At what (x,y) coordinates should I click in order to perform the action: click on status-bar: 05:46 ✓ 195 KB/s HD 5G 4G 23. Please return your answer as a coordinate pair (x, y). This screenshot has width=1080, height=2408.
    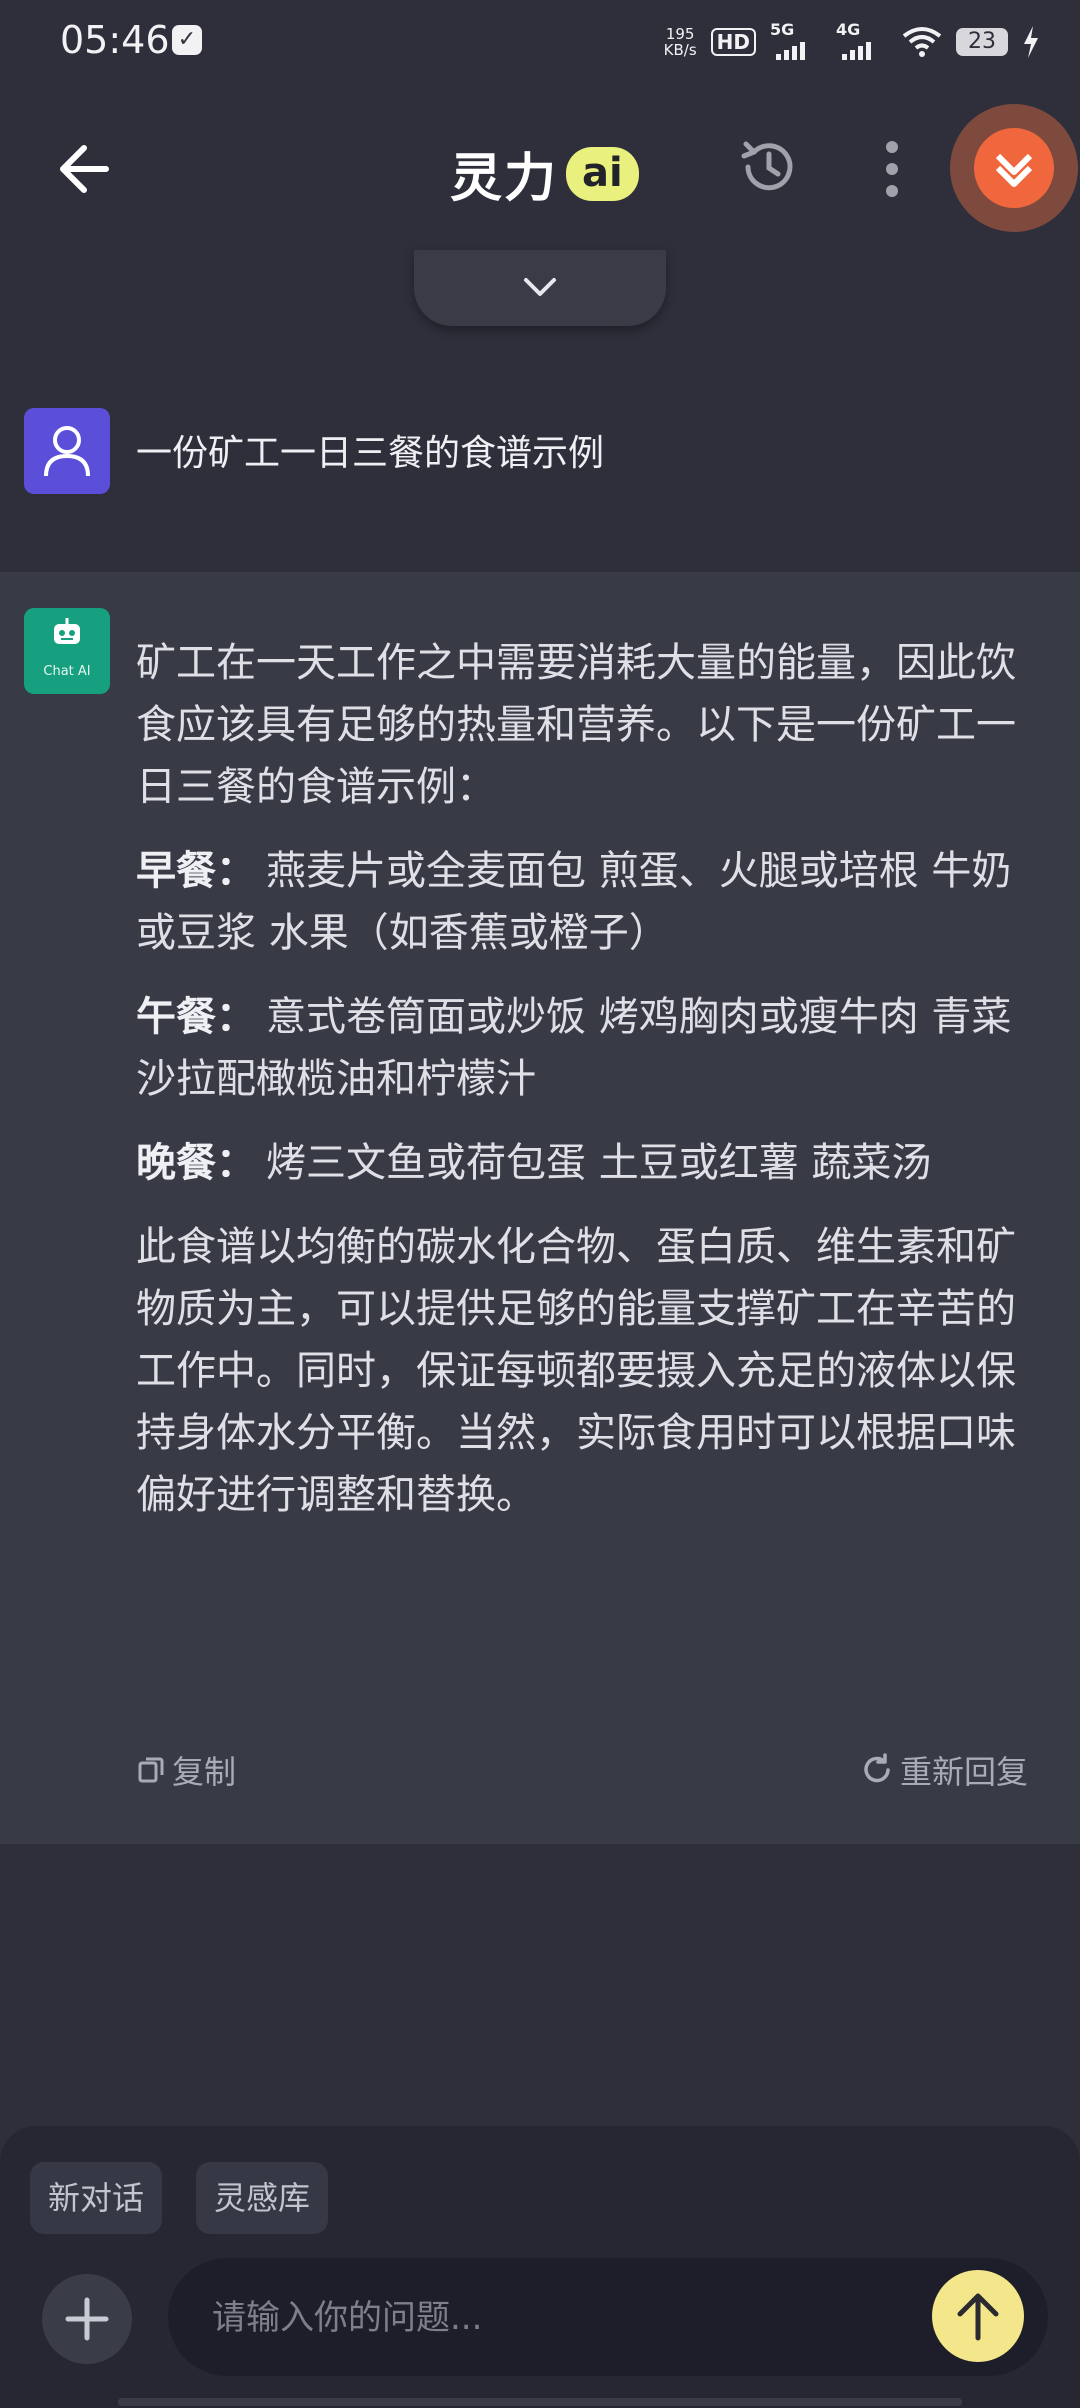
    Looking at the image, I should click on (540, 42).